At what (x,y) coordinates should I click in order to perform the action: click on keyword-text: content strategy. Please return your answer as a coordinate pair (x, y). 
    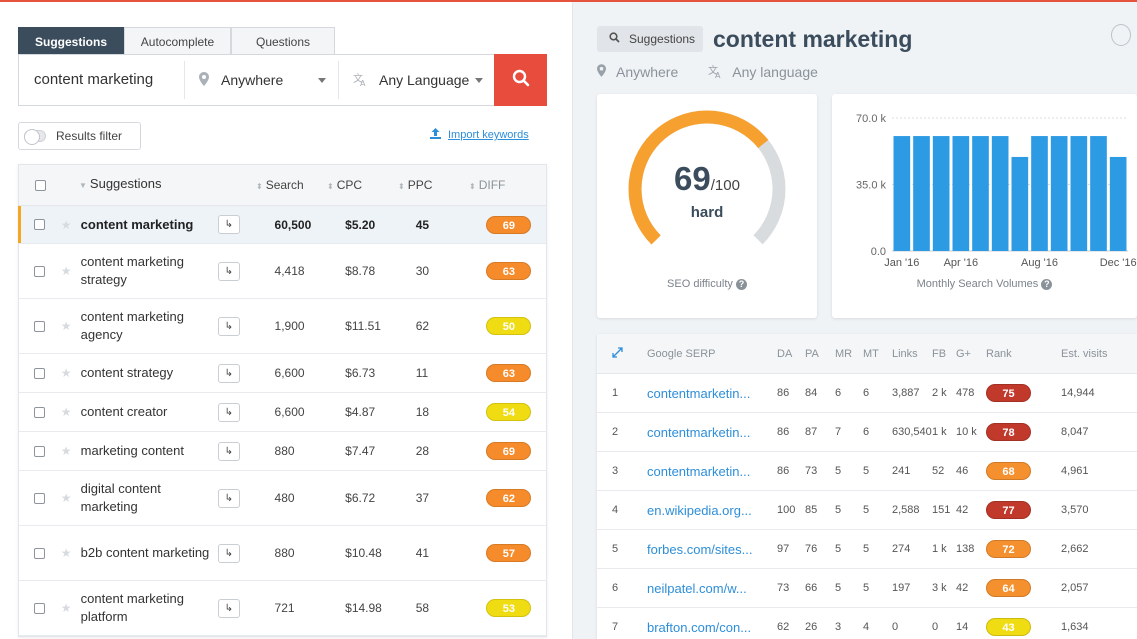
    Looking at the image, I should click on (149, 373).